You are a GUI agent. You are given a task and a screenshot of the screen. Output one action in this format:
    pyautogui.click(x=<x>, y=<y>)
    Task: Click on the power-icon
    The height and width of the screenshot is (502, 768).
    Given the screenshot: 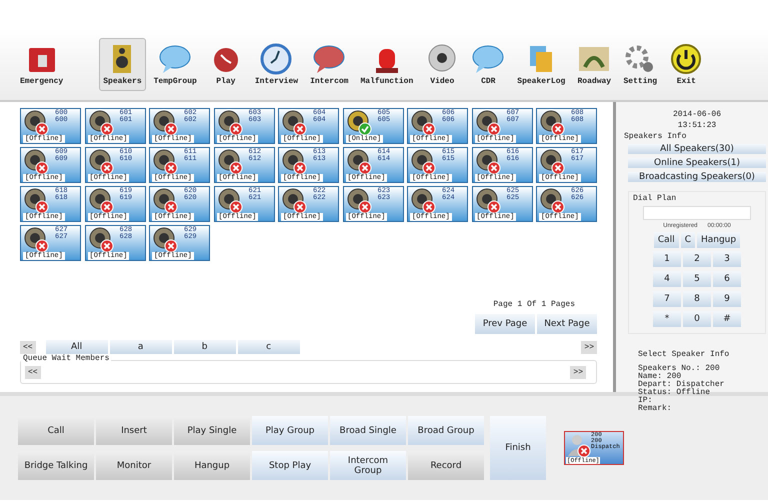 What is the action you would take?
    pyautogui.click(x=686, y=58)
    